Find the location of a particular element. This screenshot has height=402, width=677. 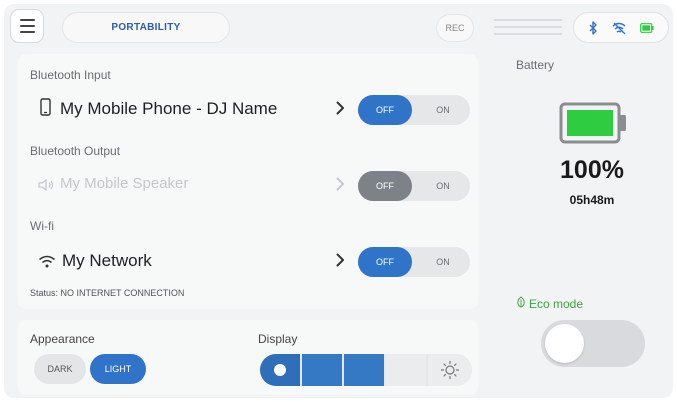

bluetooth-input-label: Bluetooth Input is located at coordinates (70, 75).